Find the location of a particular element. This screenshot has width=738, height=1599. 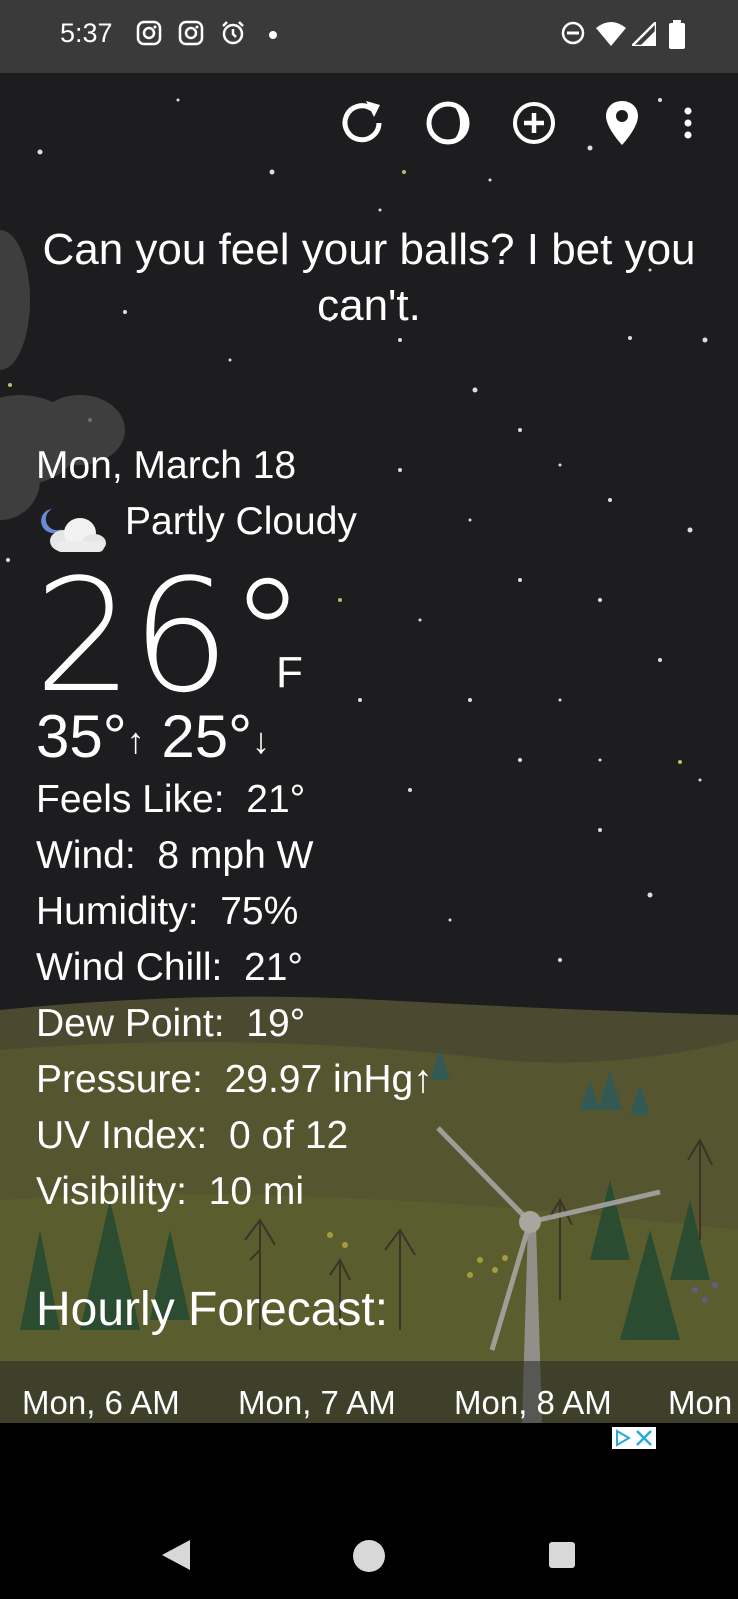

detail-pressure: Pressure: 29.97 inHg↑ is located at coordinates (234, 1080).